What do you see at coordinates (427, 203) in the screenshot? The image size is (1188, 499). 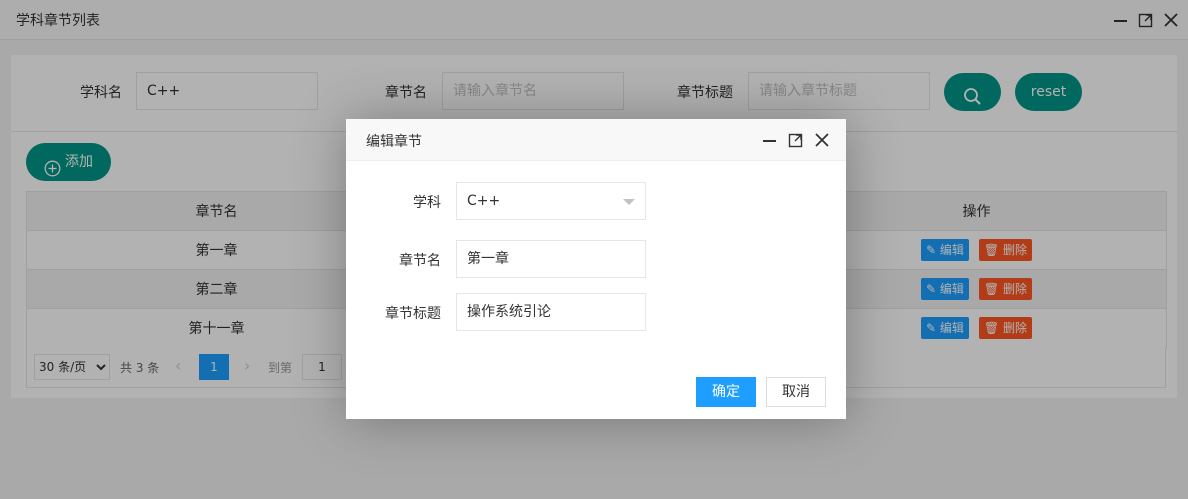 I see `dialog-subject-label: 学科` at bounding box center [427, 203].